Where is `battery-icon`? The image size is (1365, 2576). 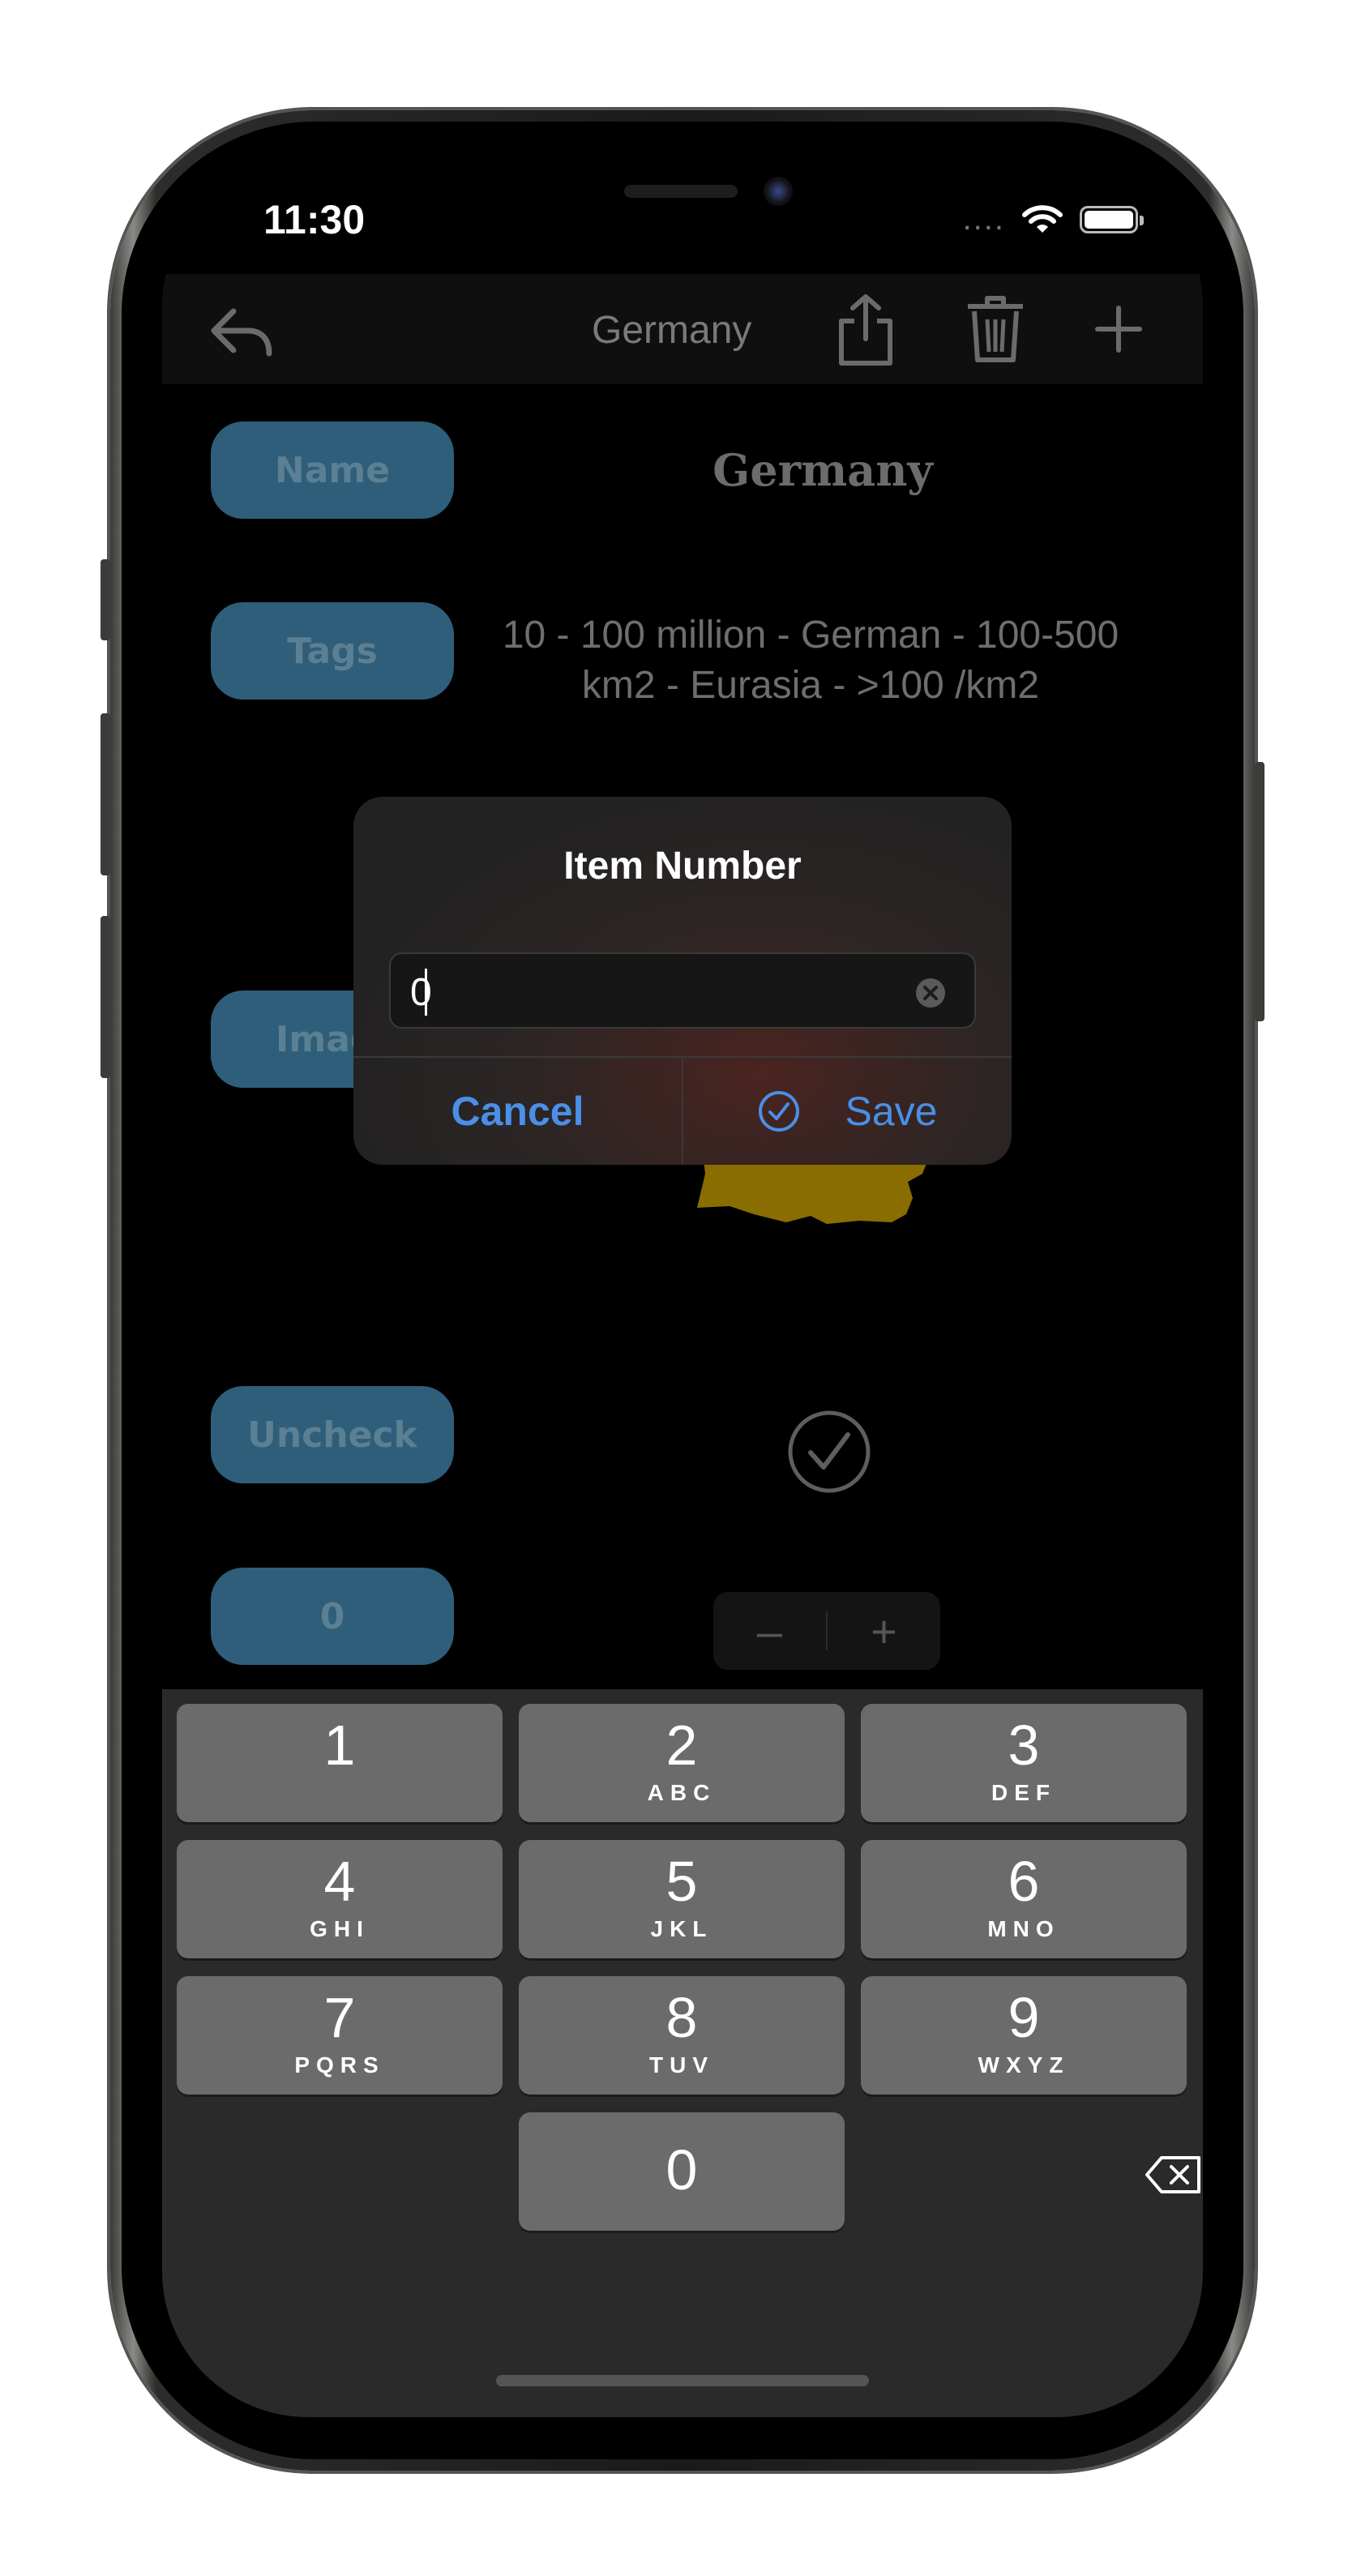 battery-icon is located at coordinates (1112, 219).